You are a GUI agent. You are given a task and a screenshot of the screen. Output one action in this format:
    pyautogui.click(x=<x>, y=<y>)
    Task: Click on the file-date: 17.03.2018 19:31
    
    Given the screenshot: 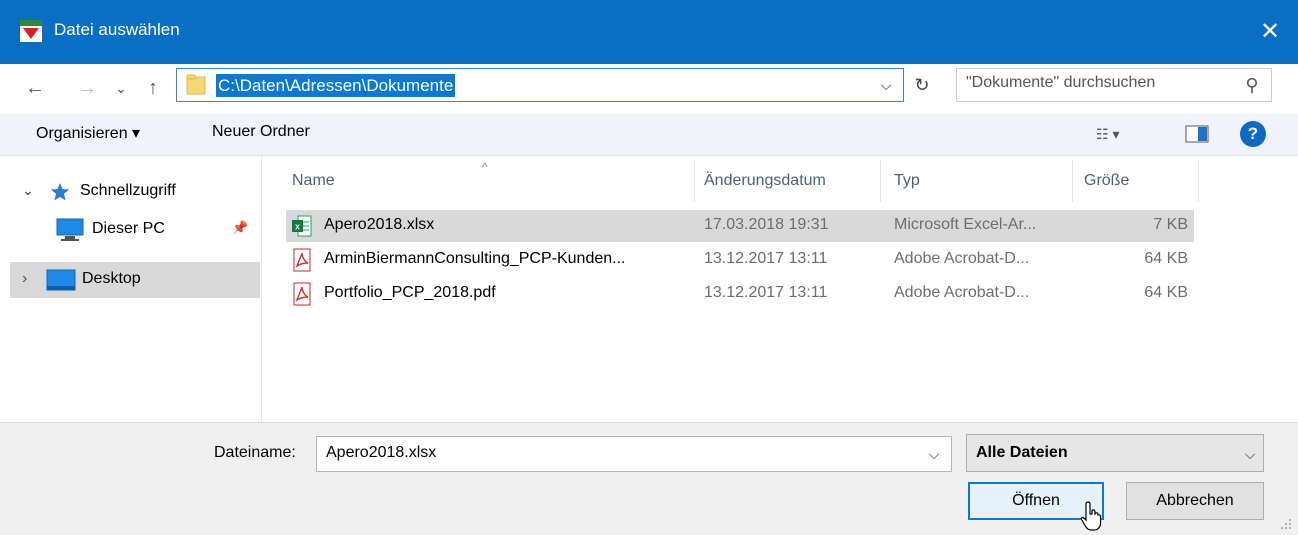 What is the action you would take?
    pyautogui.click(x=766, y=224)
    